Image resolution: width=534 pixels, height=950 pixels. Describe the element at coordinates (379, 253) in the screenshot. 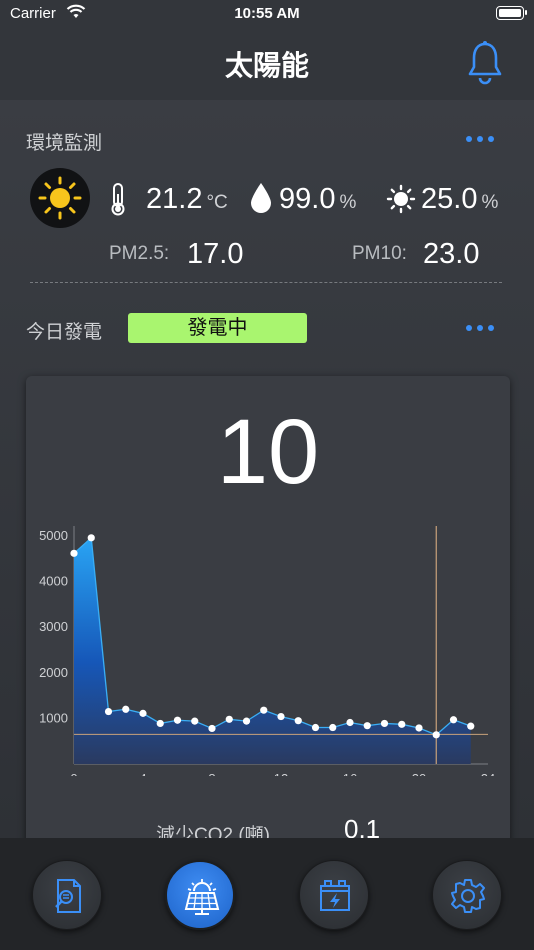

I see `pm10-label: PM10:` at that location.